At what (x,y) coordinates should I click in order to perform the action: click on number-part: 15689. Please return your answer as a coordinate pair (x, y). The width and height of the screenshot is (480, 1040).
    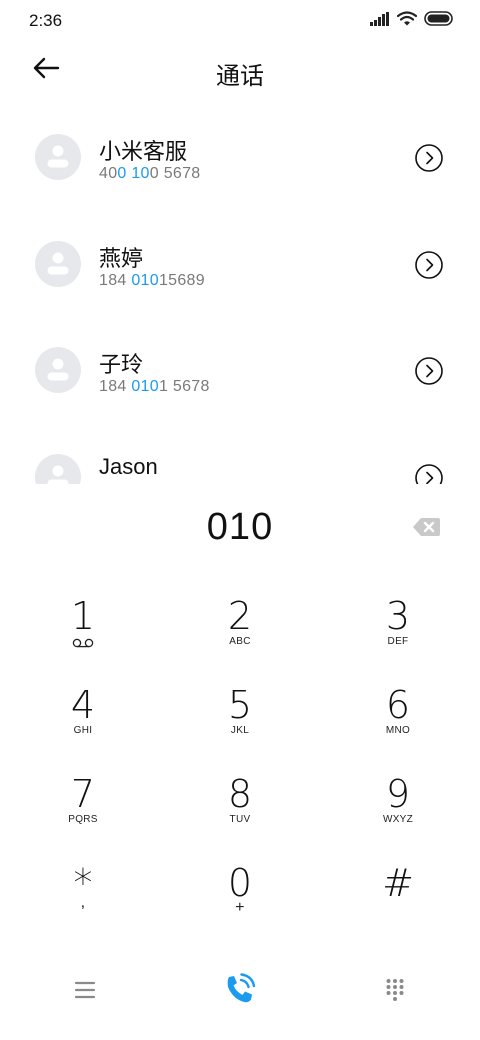
    Looking at the image, I should click on (181, 280).